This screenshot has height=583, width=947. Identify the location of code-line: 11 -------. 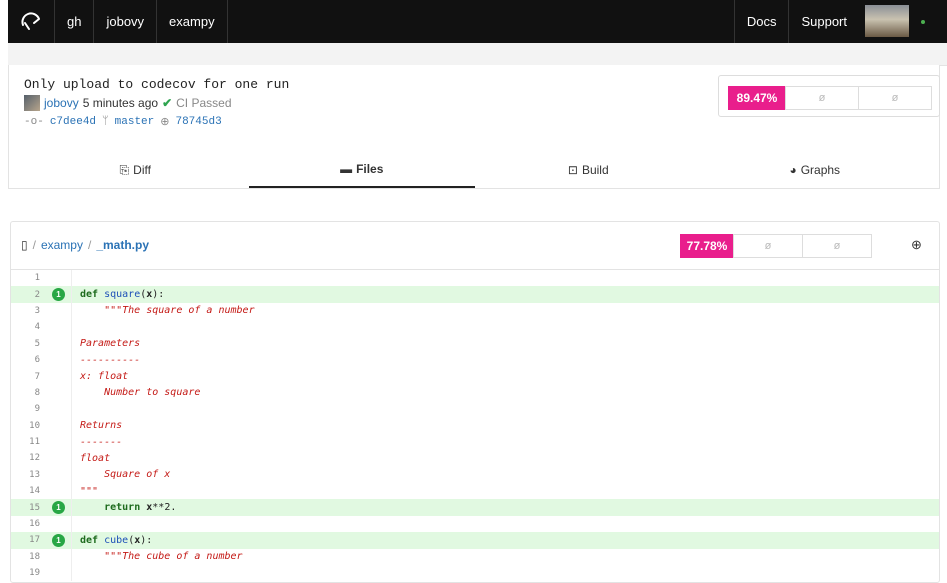
(475, 442).